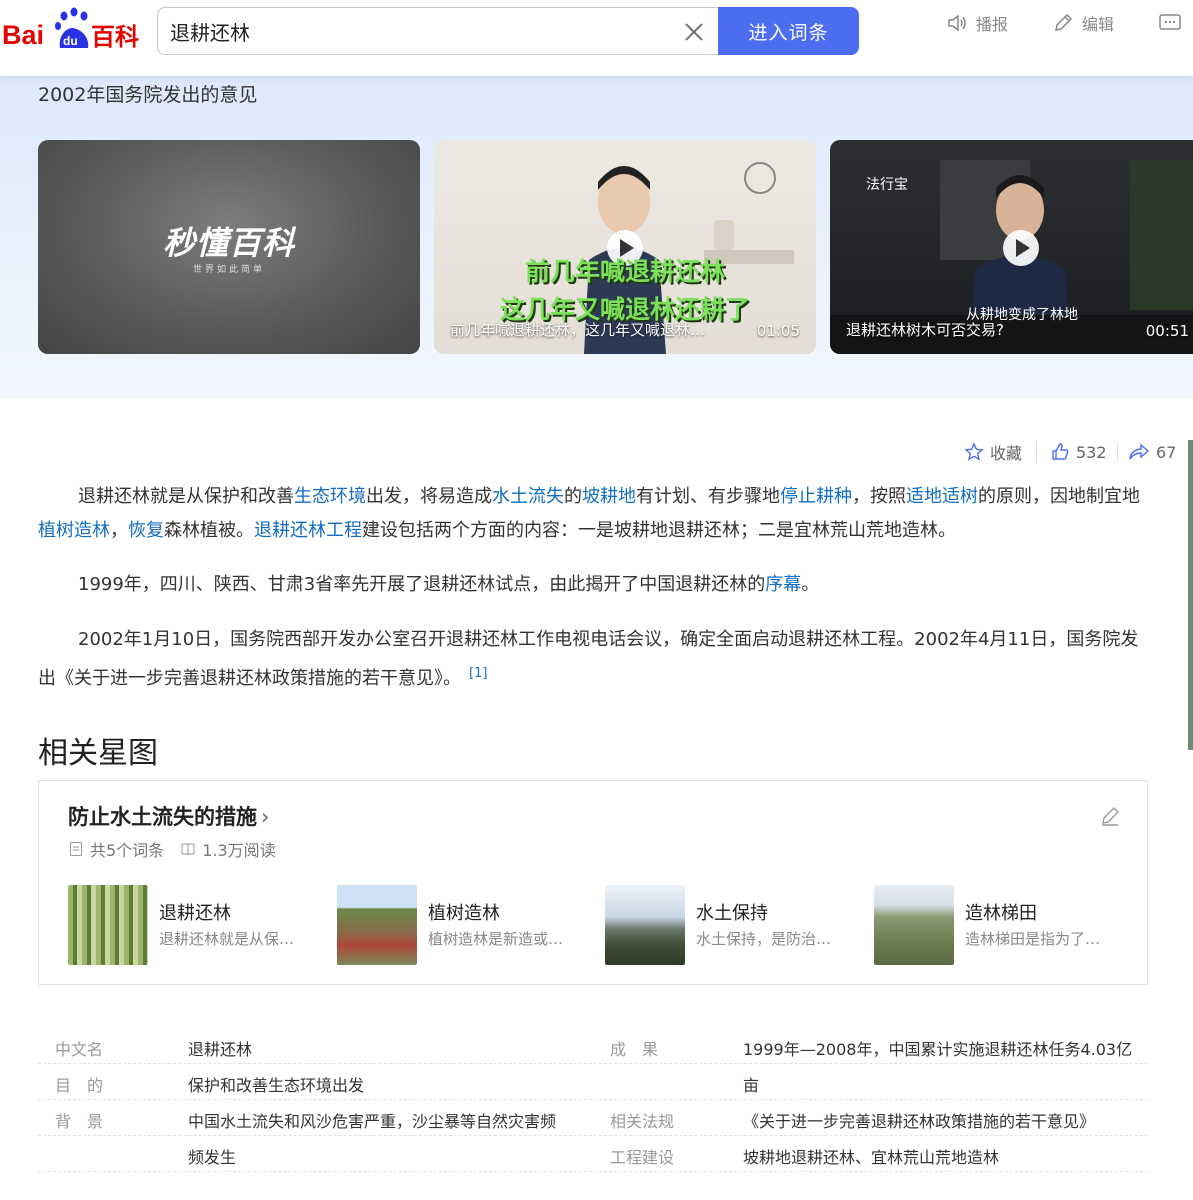 Image resolution: width=1193 pixels, height=1200 pixels. Describe the element at coordinates (1060, 451) in the screenshot. I see `thumbs-up-icon` at that location.